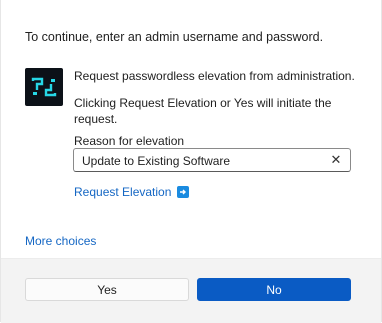 The height and width of the screenshot is (323, 382). I want to click on arrow-right-box-icon, so click(183, 192).